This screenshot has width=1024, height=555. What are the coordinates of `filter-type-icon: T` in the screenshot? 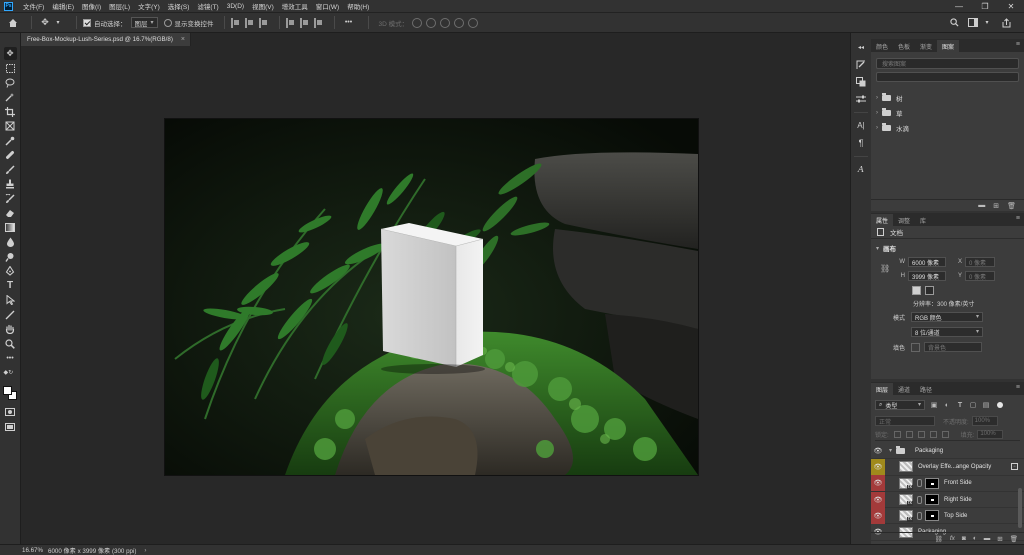 It's located at (960, 405).